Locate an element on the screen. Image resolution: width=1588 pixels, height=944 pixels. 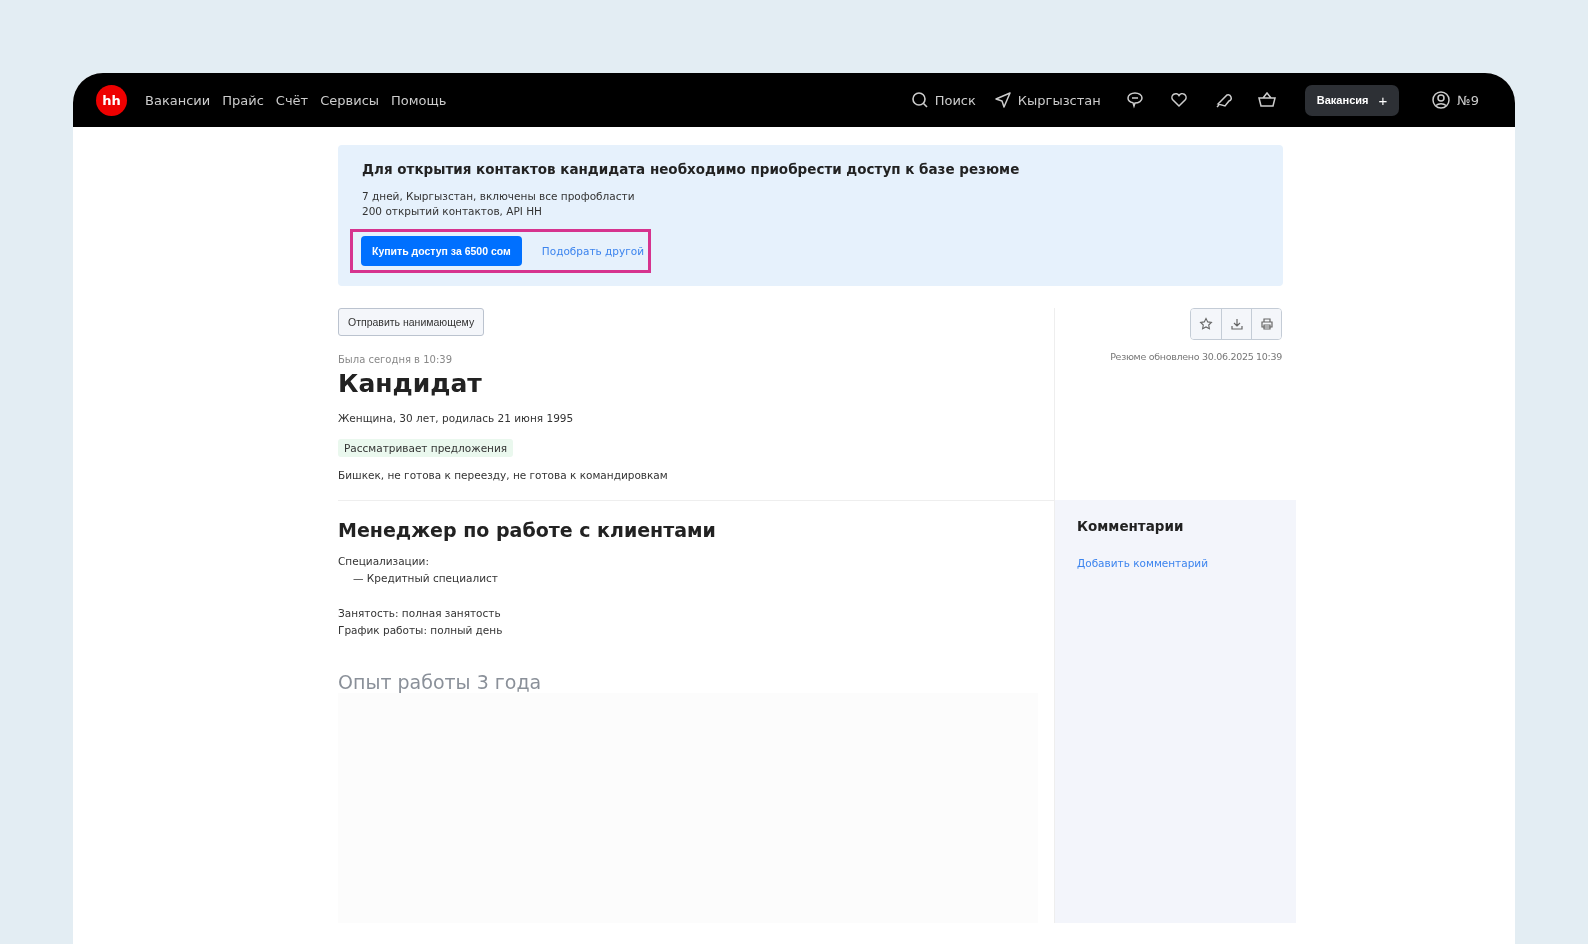
banner-text: 7 дней, Кыргызстан, включены все профобласти is located at coordinates (499, 196).